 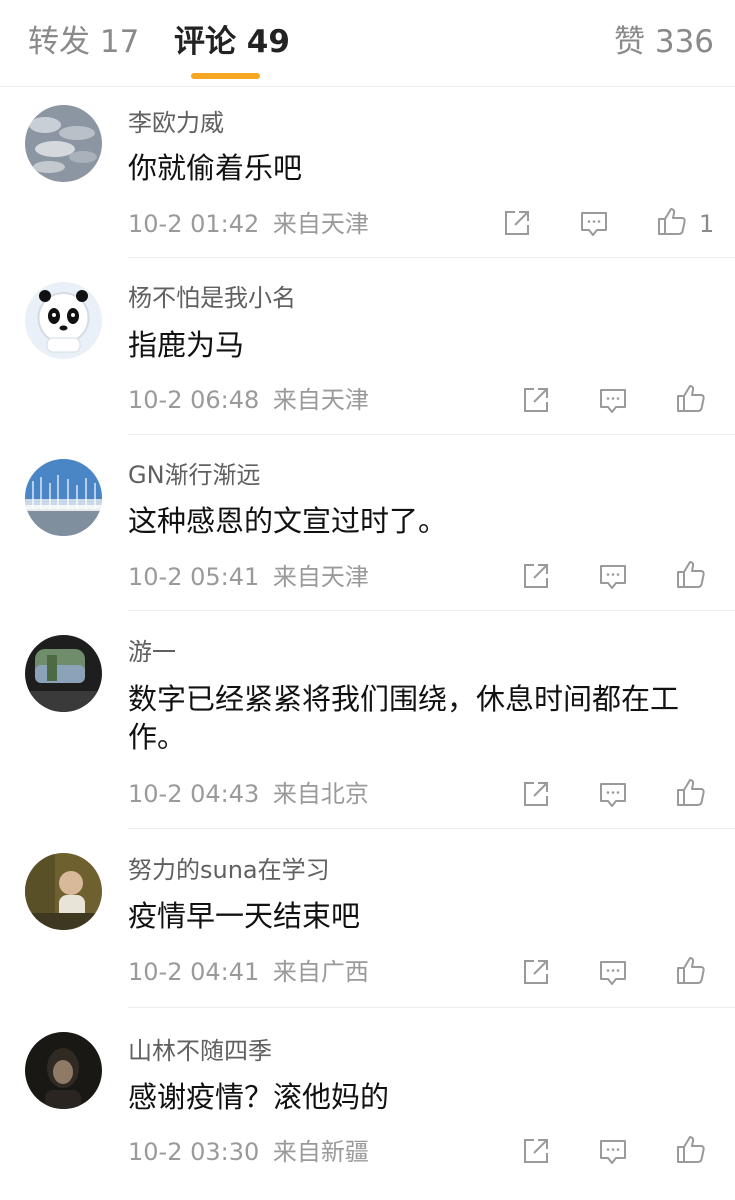 I want to click on comment-item: 努力的suna在学习 疫情早一天结束吧 10-2 04:41 来自广西, so click(x=367, y=918).